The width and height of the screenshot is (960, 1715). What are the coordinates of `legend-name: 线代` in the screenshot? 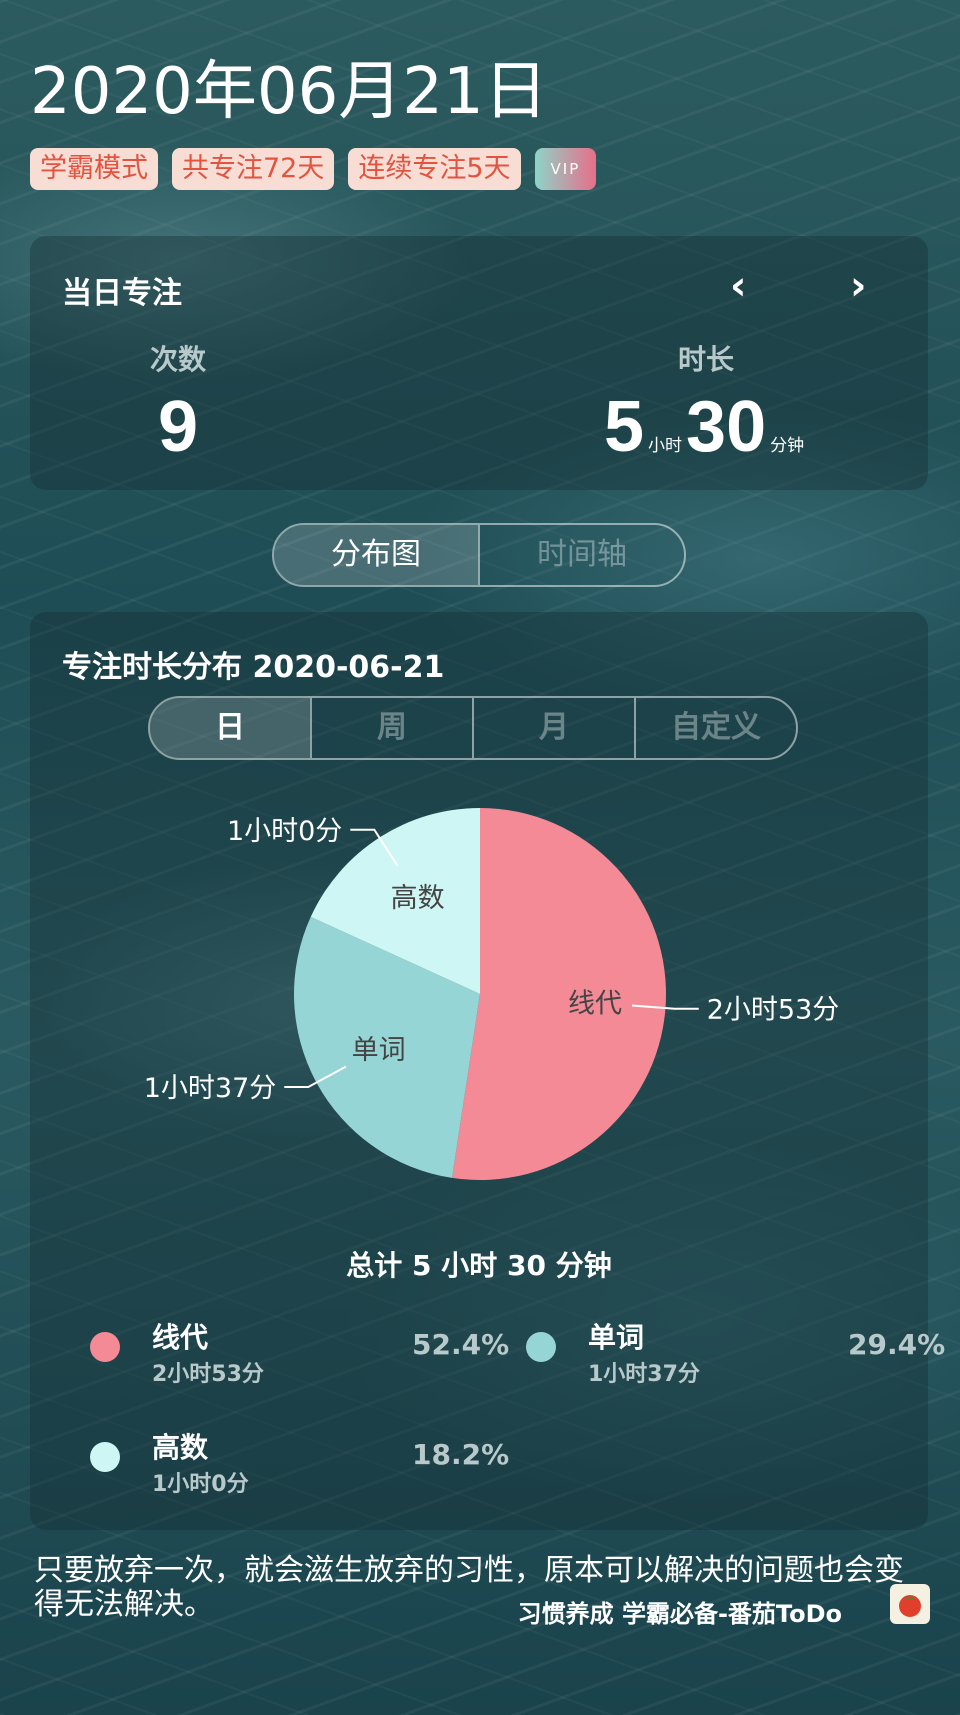 It's located at (180, 1337).